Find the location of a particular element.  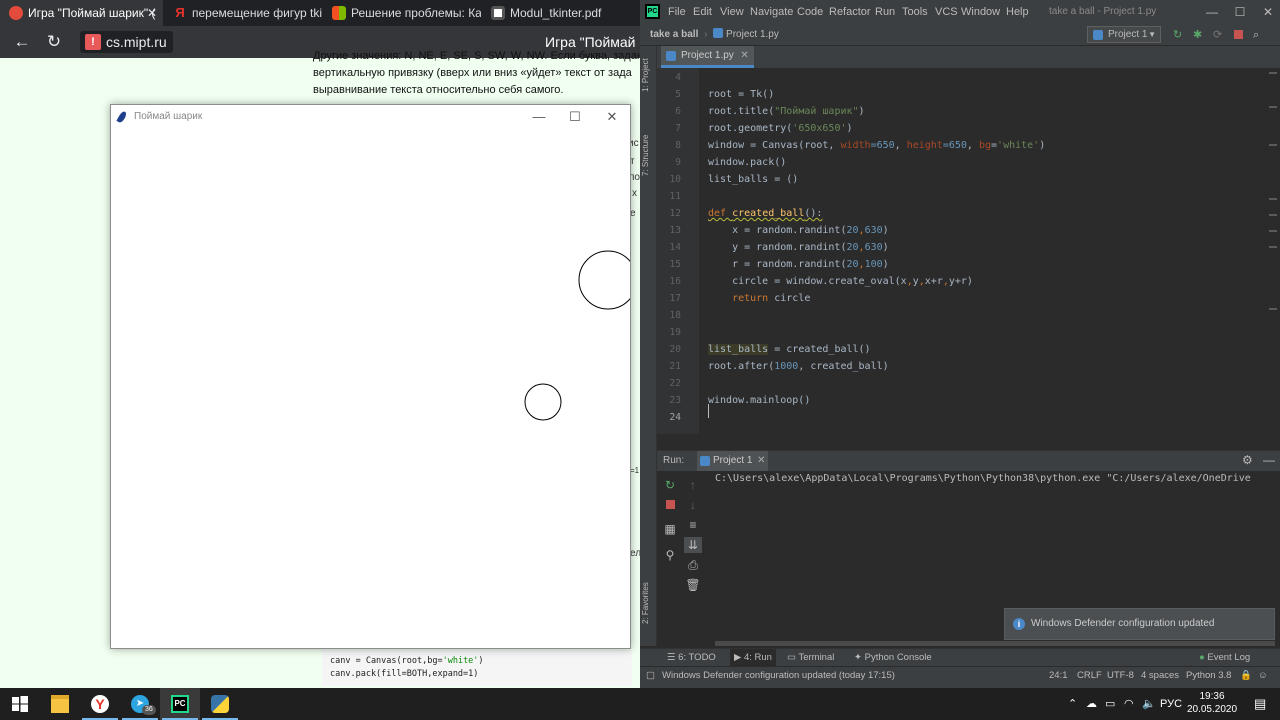

browser-tab-figures: Я перемещение фигур tkinte is located at coordinates (243, 13).